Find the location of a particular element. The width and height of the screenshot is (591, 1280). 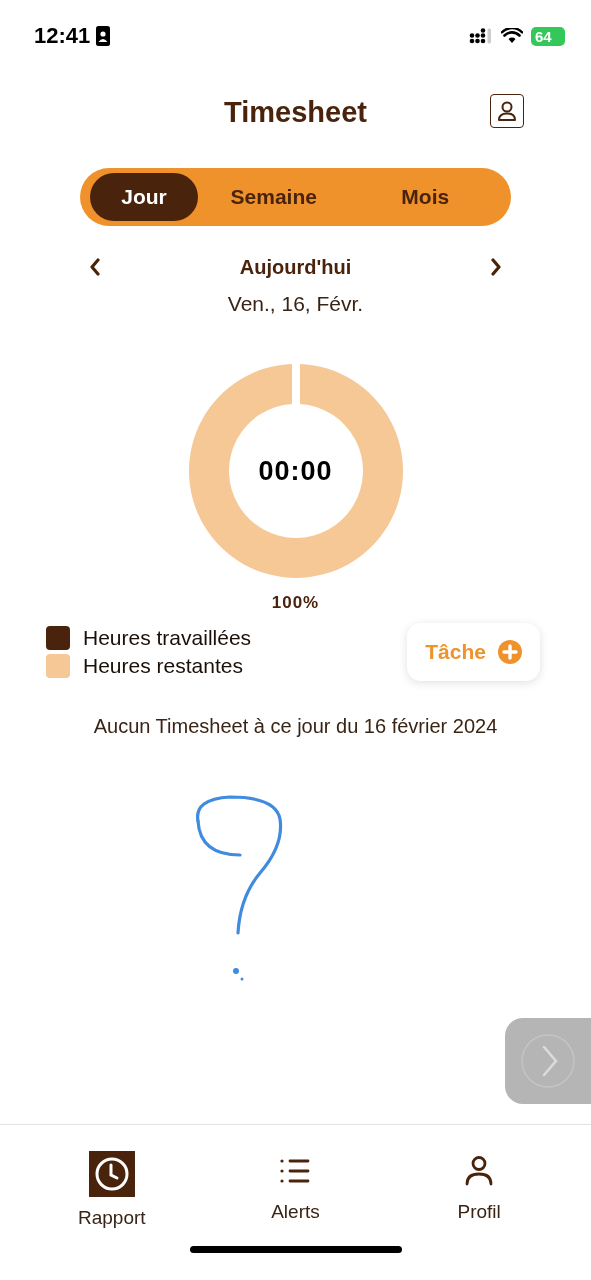

date-title: Aujourd'hui is located at coordinates (295, 267).